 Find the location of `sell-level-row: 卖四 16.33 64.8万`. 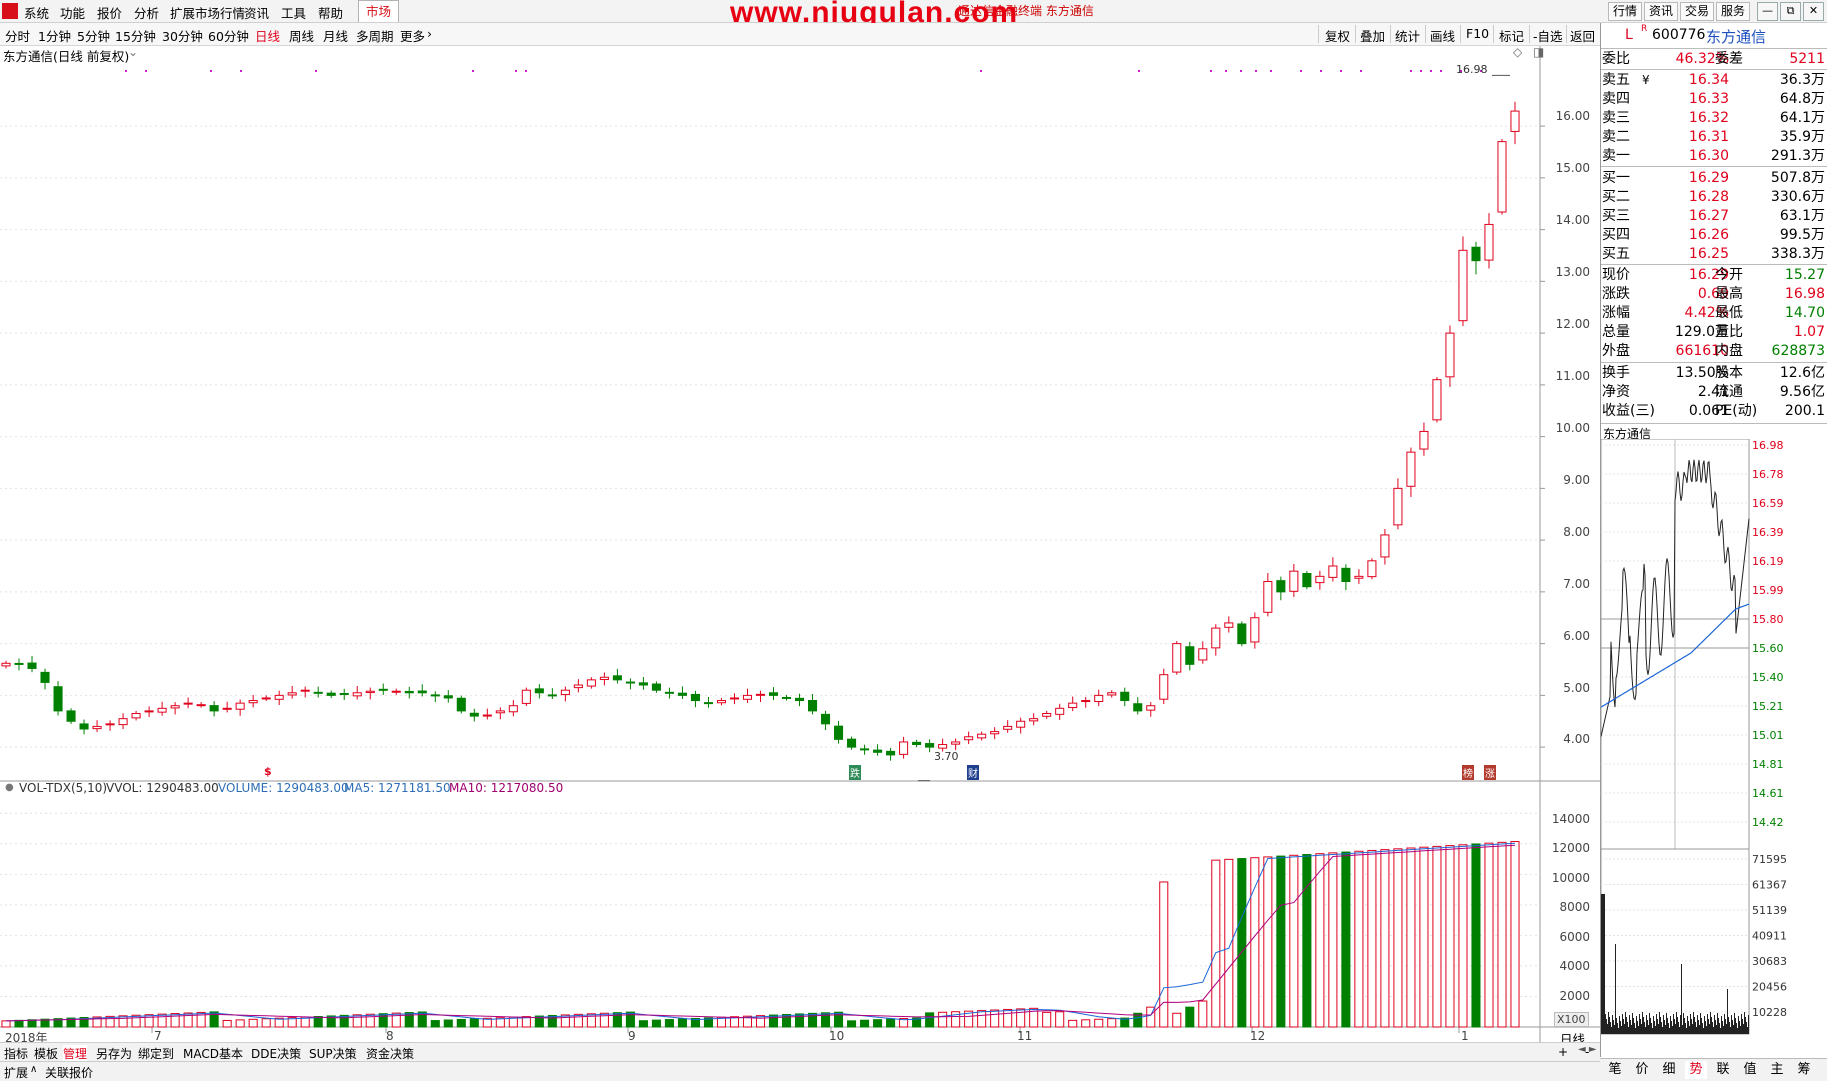

sell-level-row: 卖四 16.33 64.8万 is located at coordinates (1714, 99).